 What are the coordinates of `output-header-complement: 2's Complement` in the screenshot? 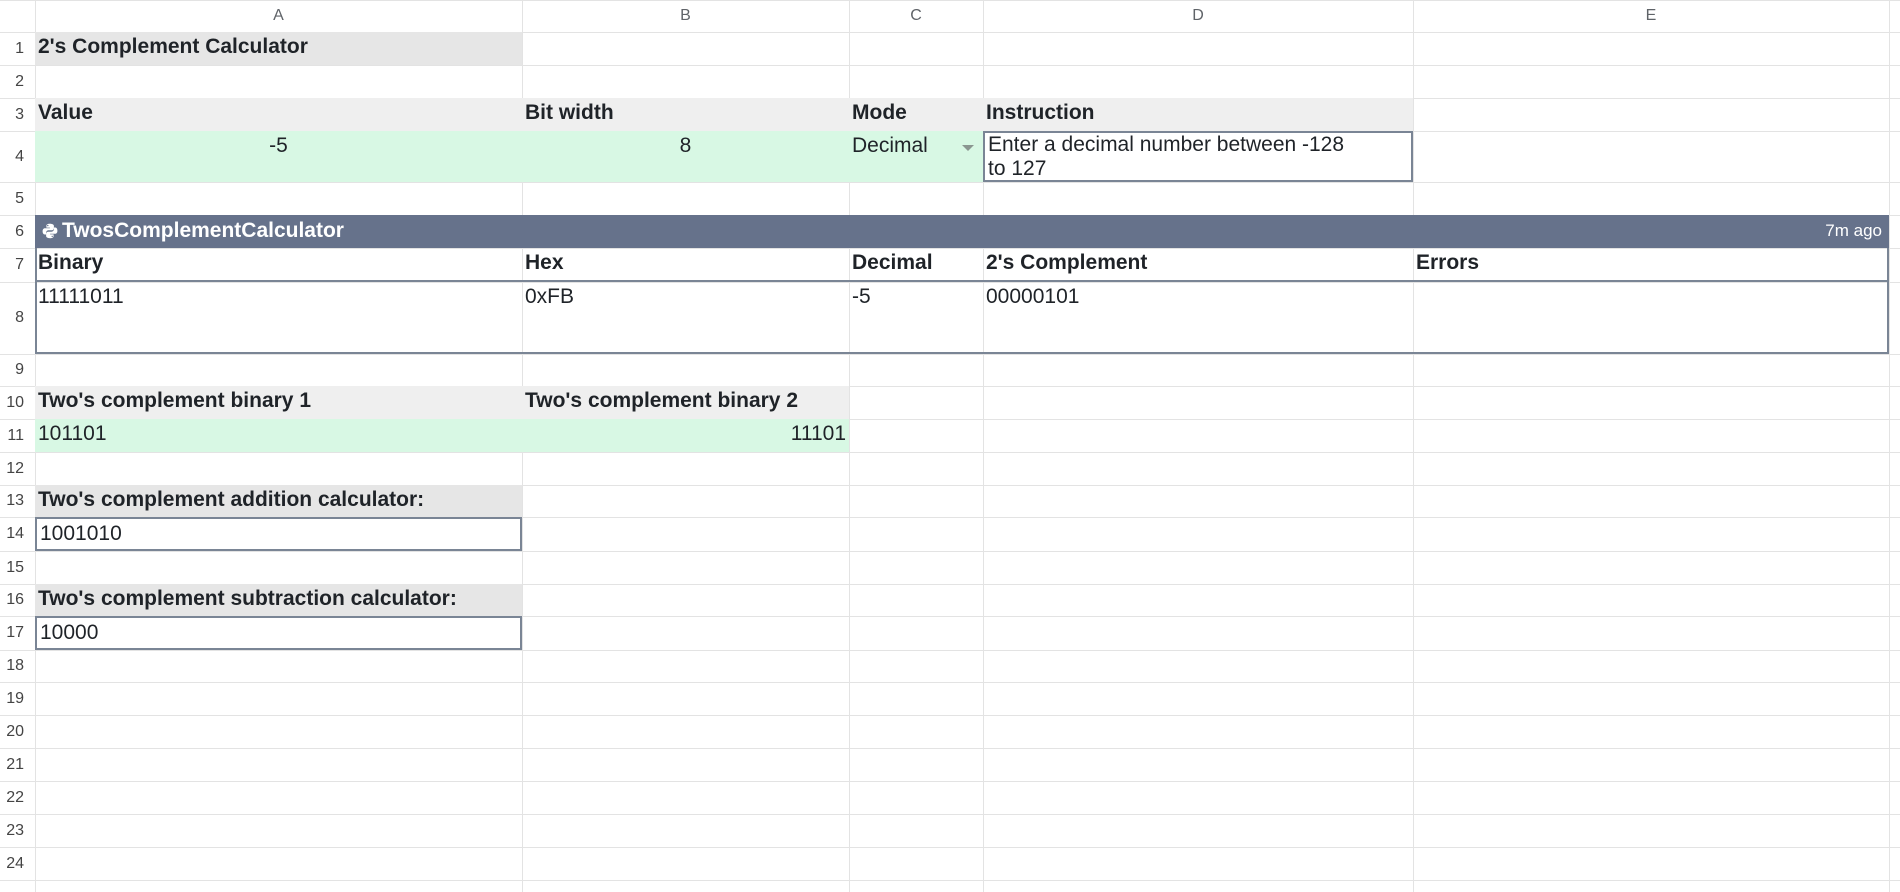 It's located at (1198, 264).